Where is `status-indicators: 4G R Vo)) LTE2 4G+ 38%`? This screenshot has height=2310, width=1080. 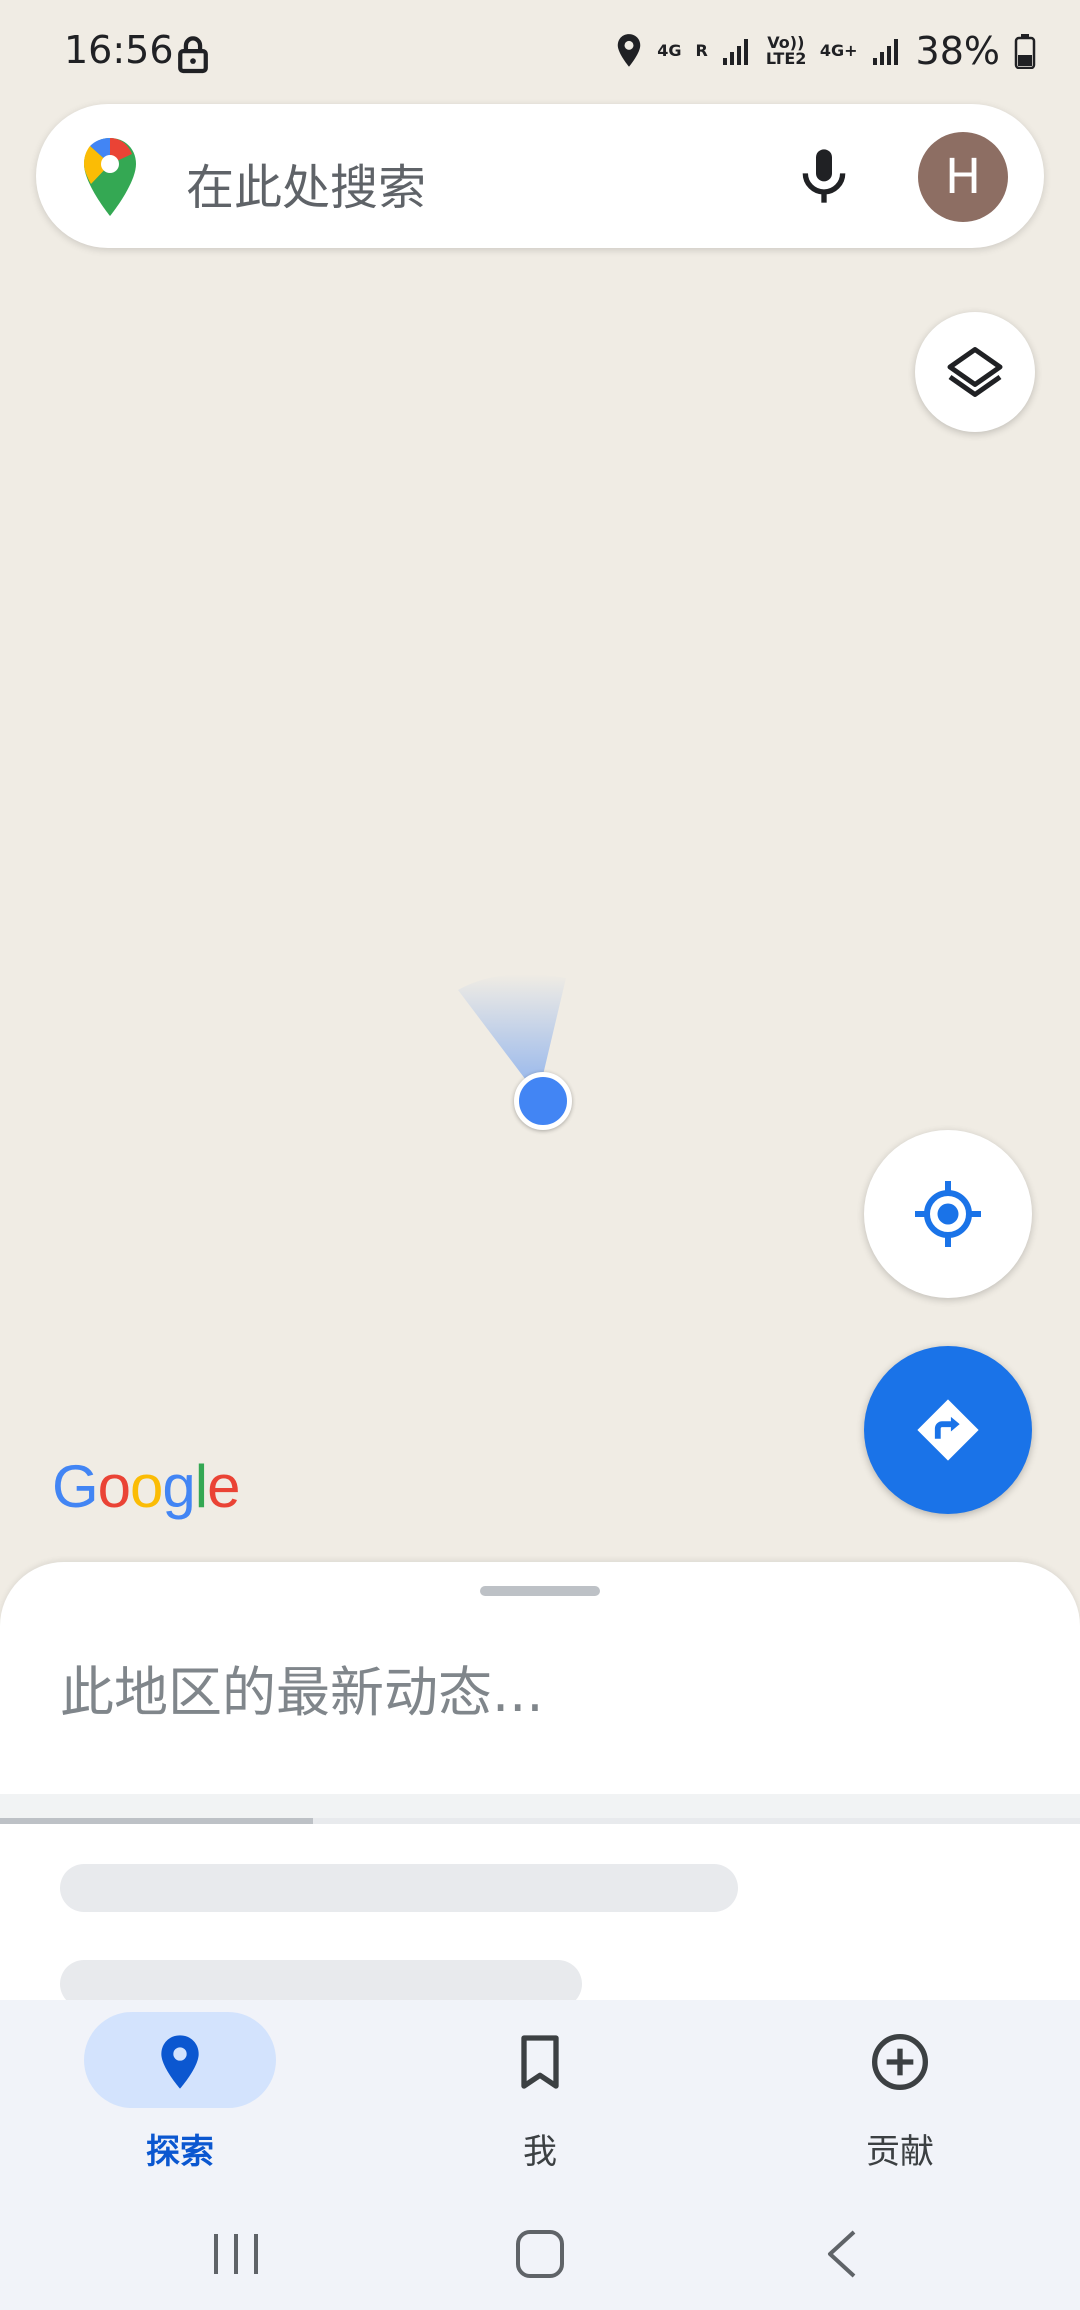
status-indicators: 4G R Vo)) LTE2 4G+ 38% is located at coordinates (825, 51).